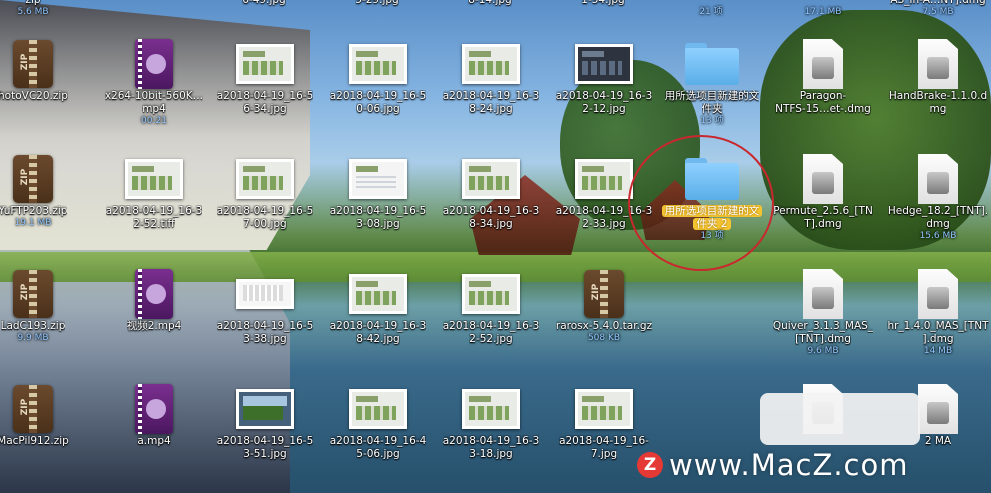  I want to click on desktop-item: a2018-04-19_16-5 3-38.jpg, so click(265, 307).